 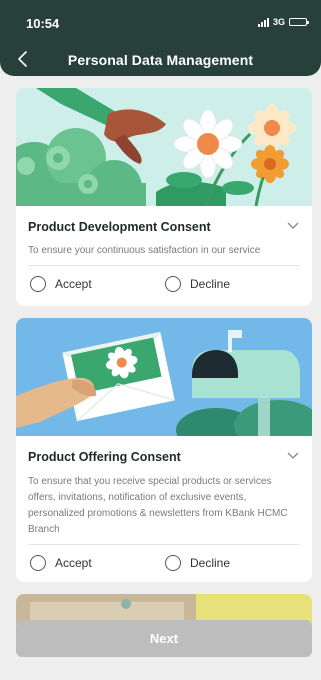 What do you see at coordinates (104, 457) in the screenshot?
I see `consent-title: Product Offering Consent` at bounding box center [104, 457].